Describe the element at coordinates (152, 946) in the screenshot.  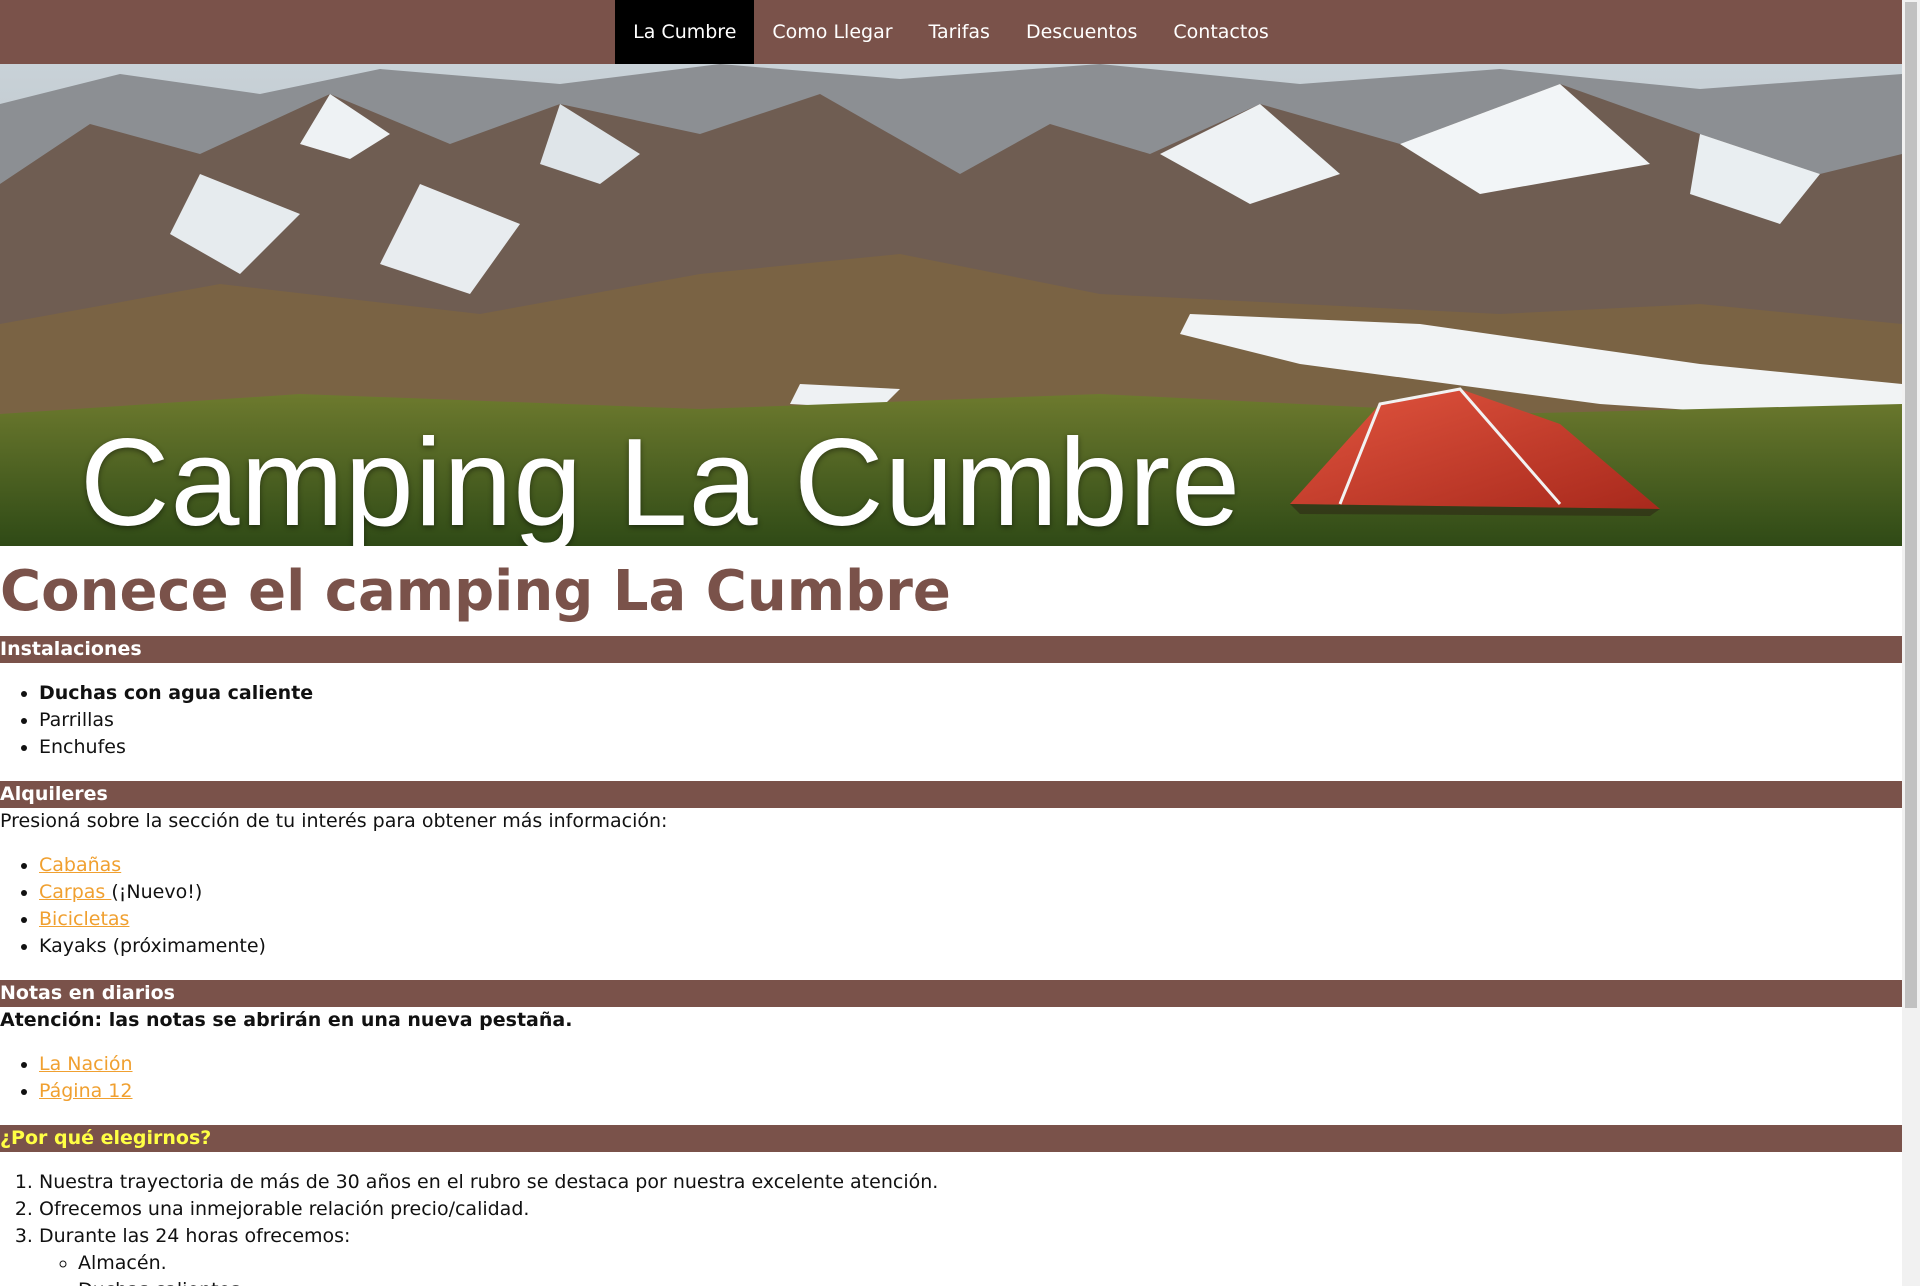
I see `kayaks-text: Kayaks (próximamente)` at that location.